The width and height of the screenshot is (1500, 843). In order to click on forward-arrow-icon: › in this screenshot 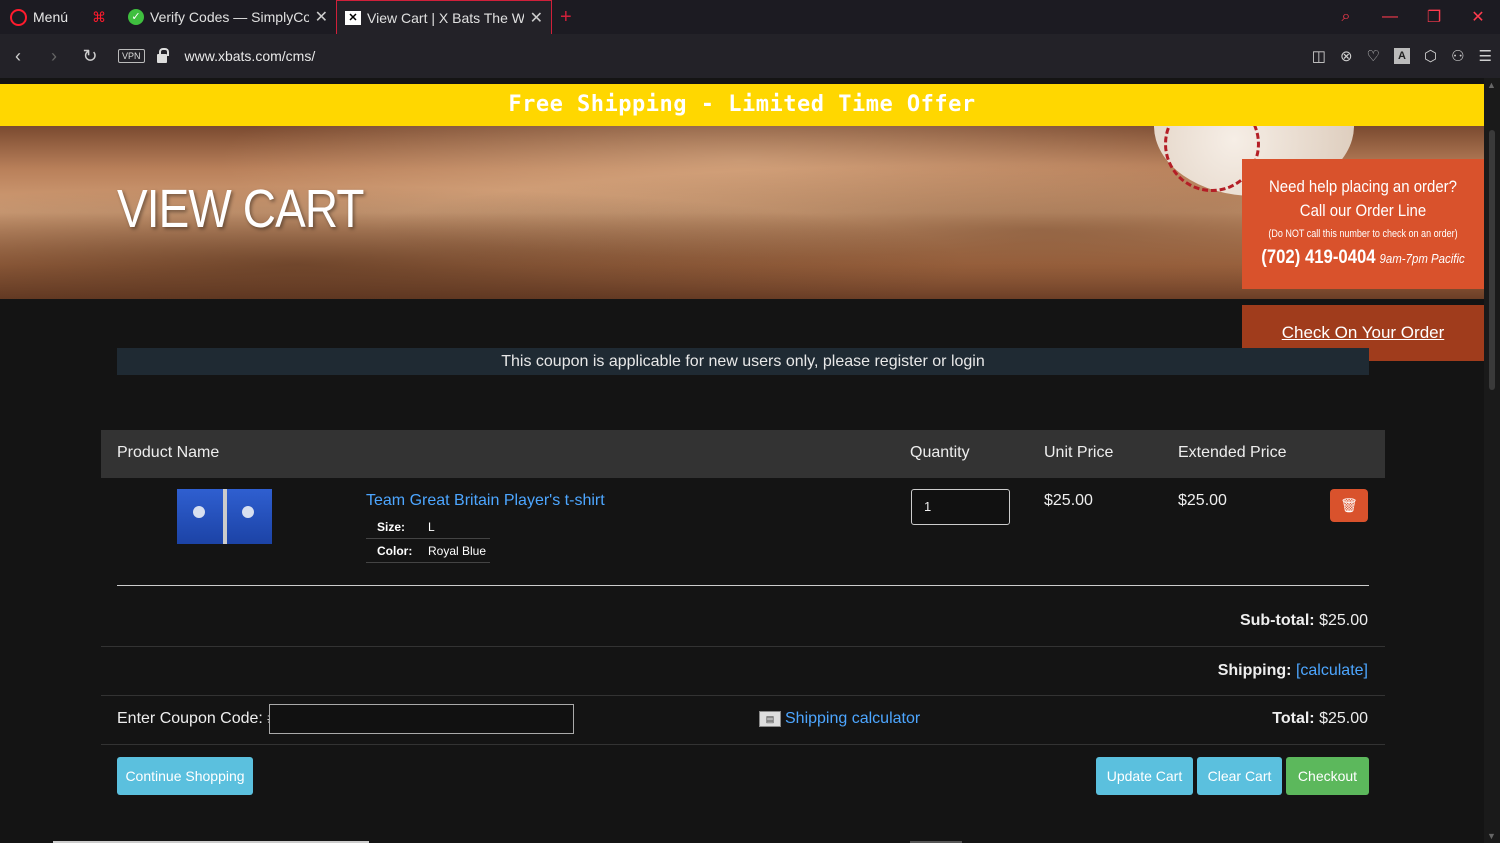, I will do `click(54, 56)`.